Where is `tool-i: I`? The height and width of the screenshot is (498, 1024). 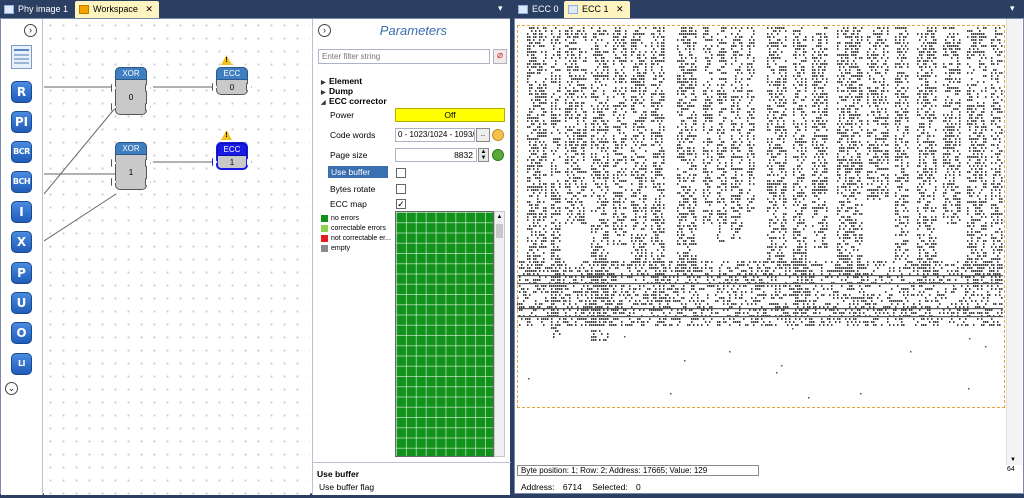
tool-i: I is located at coordinates (21, 212).